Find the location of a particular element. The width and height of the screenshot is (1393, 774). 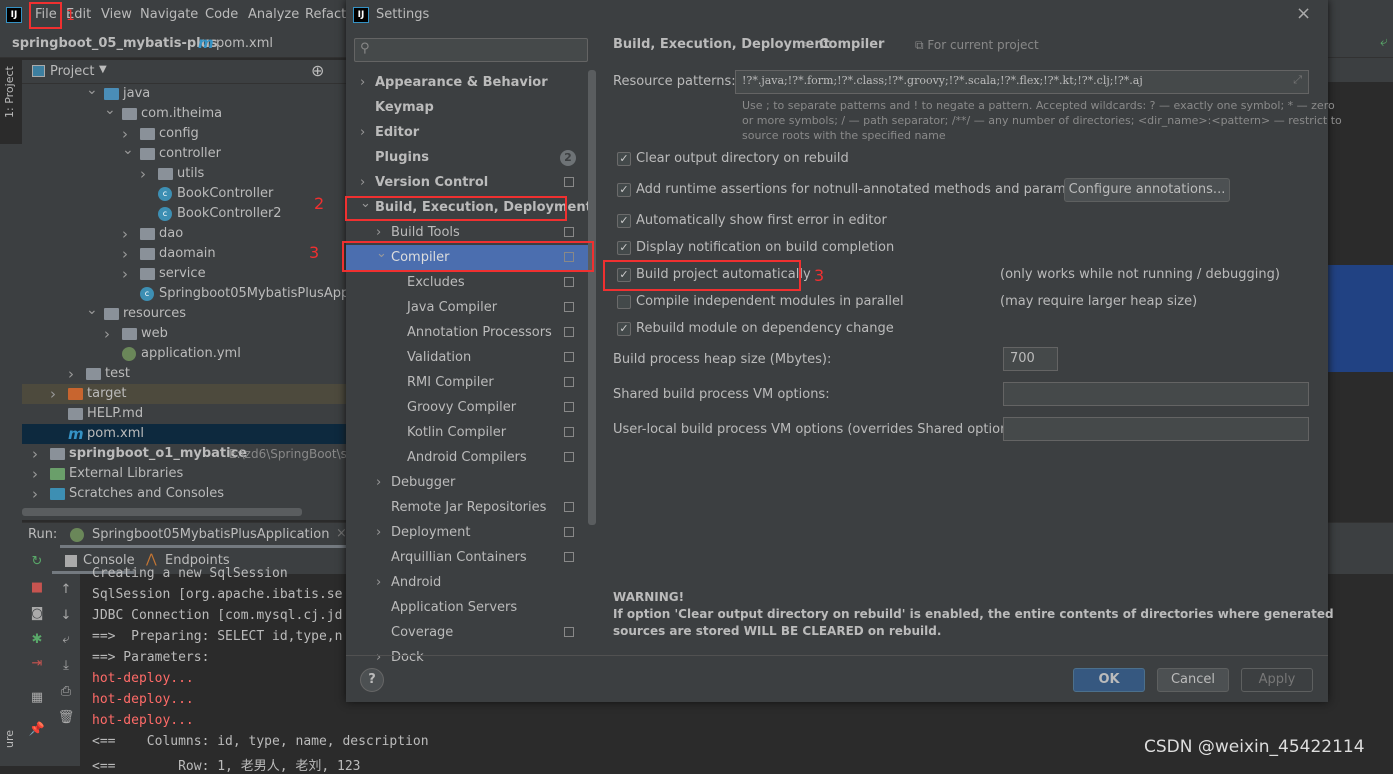

user-vm-options-input is located at coordinates (1156, 429).